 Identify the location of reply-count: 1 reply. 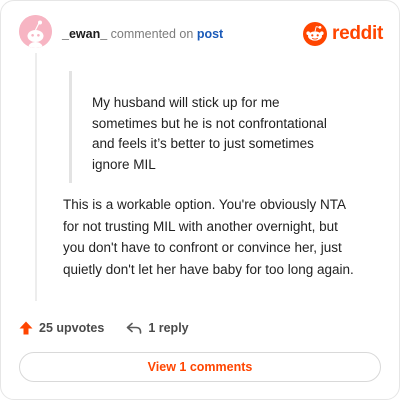
(168, 328).